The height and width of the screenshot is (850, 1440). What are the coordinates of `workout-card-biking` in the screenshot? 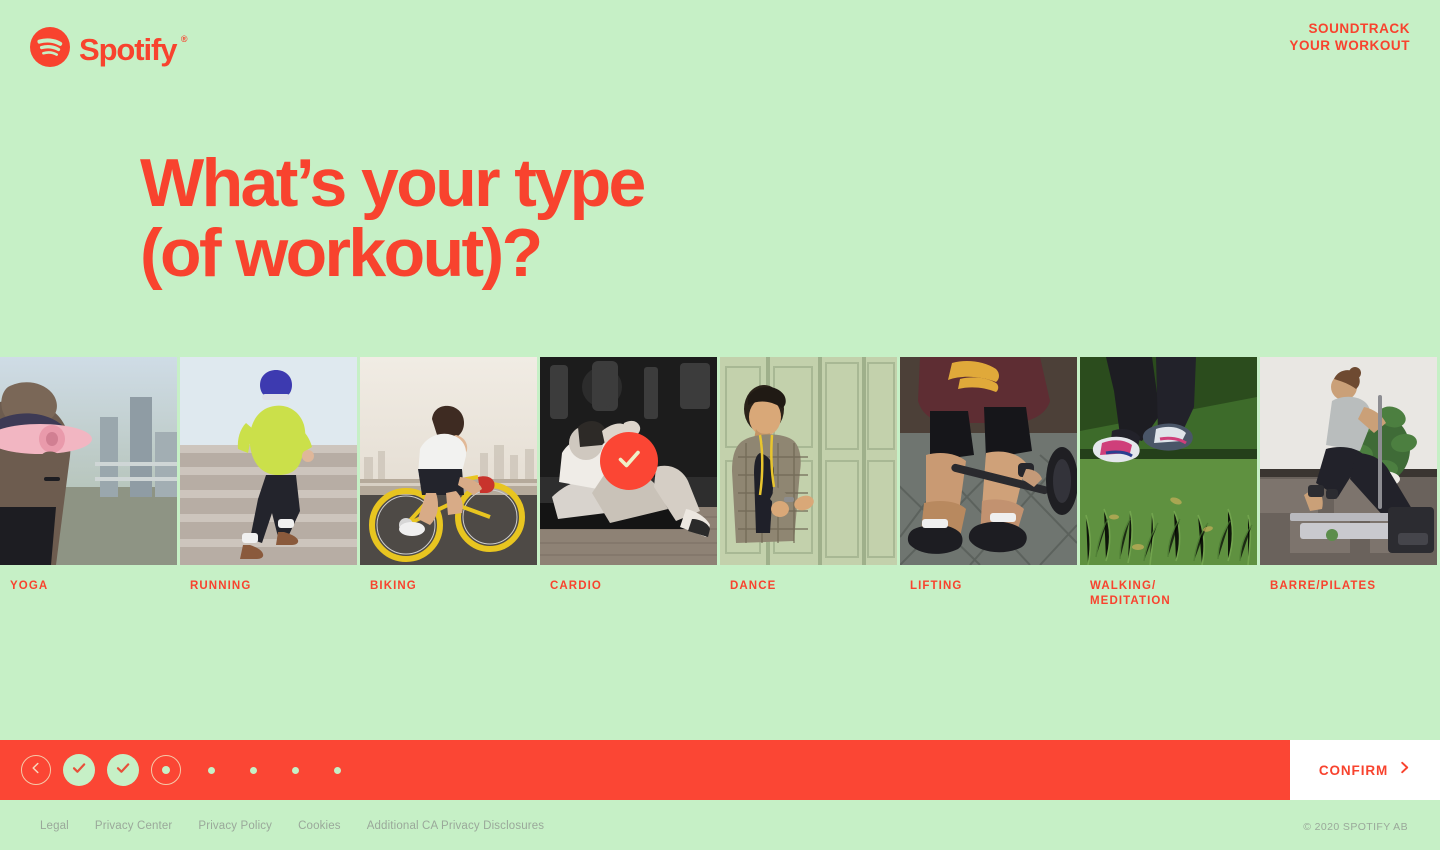 It's located at (448, 461).